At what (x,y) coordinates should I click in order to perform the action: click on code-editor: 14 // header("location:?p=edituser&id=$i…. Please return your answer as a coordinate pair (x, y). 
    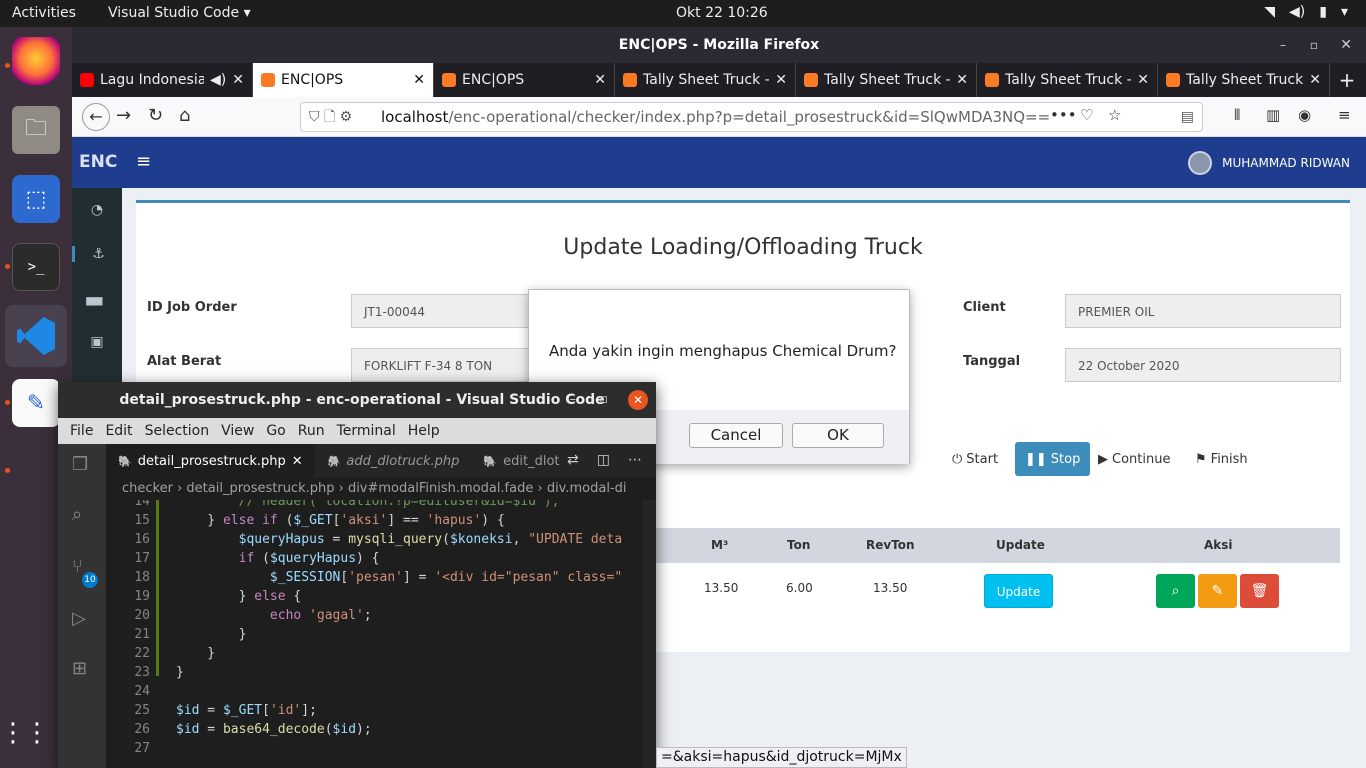
    Looking at the image, I should click on (374, 634).